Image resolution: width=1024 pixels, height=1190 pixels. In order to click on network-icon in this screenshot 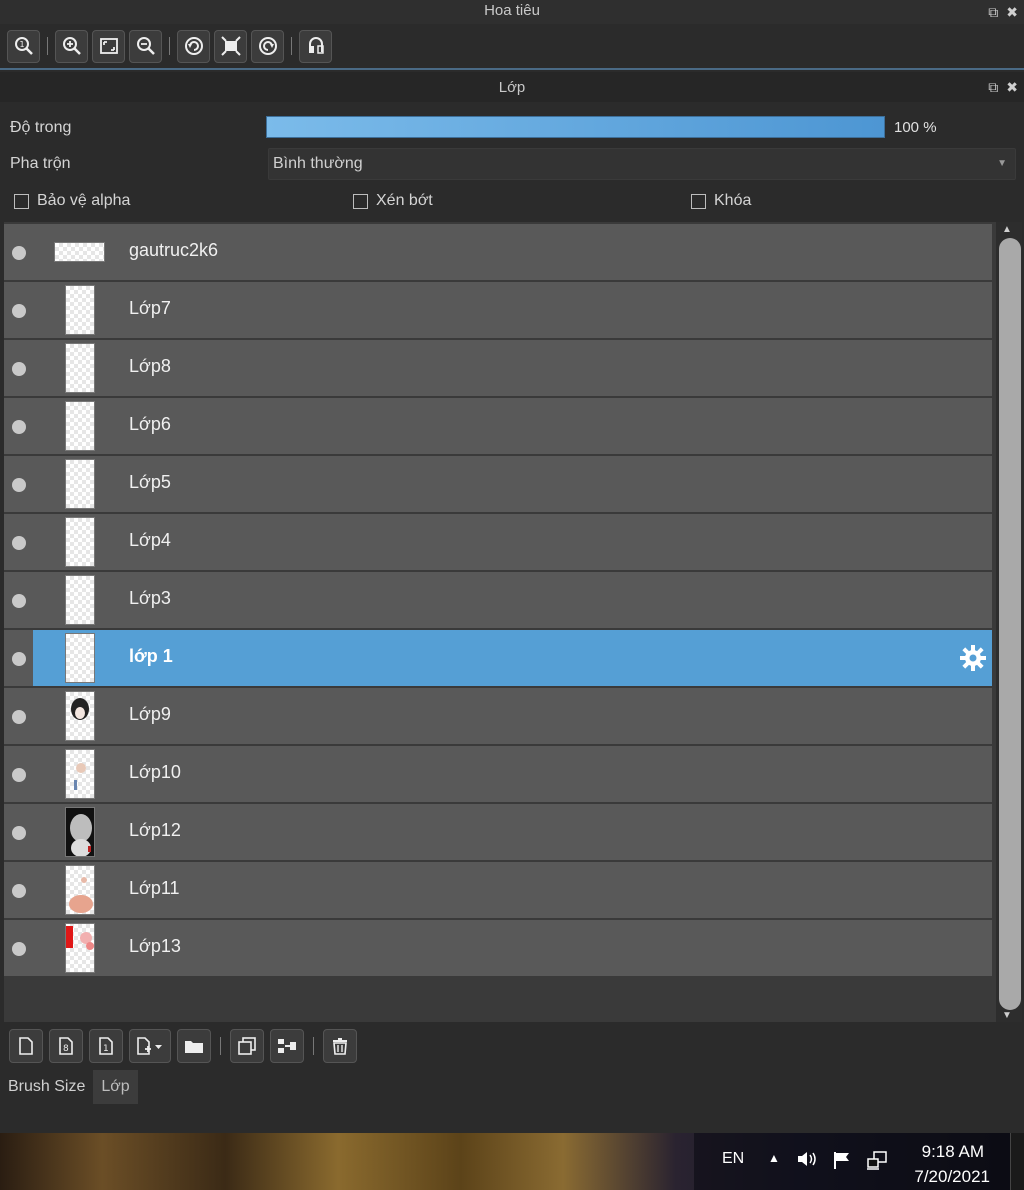, I will do `click(877, 1163)`.